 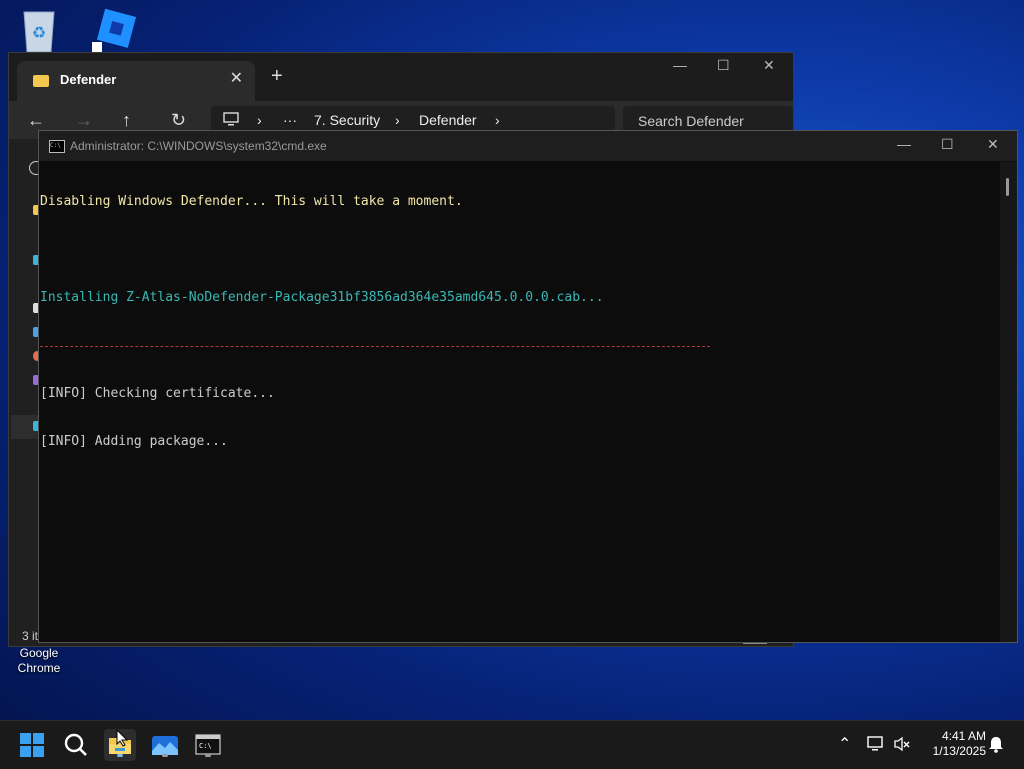 I want to click on scrollbar-thumb, so click(x=1007, y=187).